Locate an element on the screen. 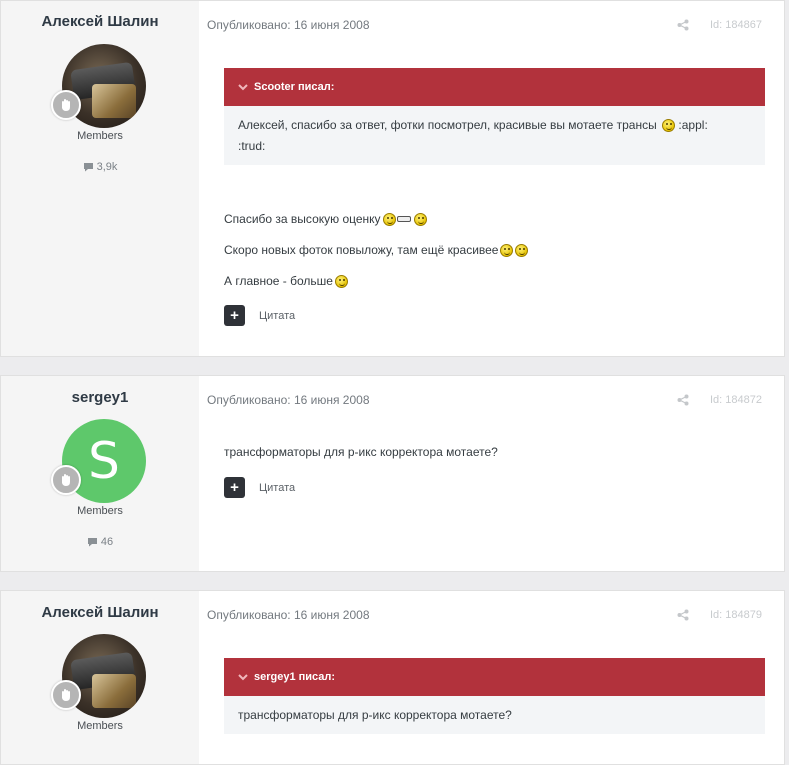 This screenshot has height=765, width=789. quote-author: Scooter писал: is located at coordinates (294, 87).